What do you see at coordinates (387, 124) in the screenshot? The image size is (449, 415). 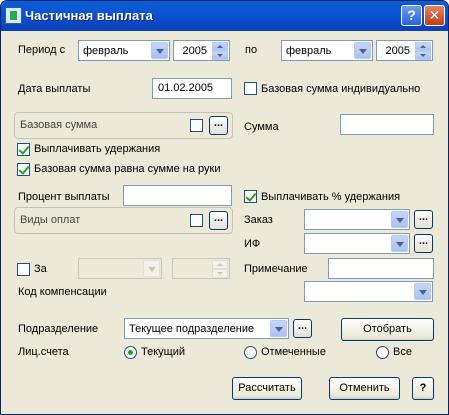 I see `sum-input` at bounding box center [387, 124].